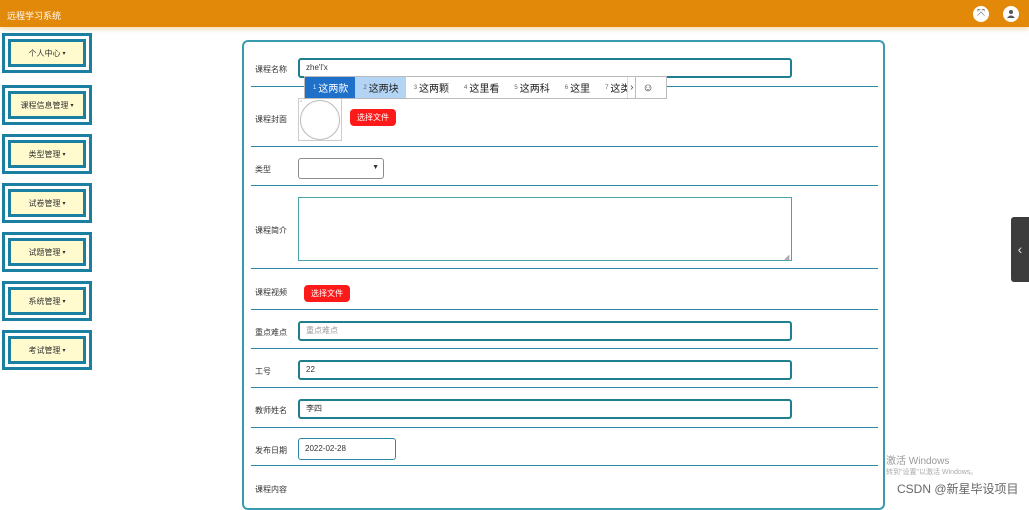 The image size is (1029, 510). I want to click on publish-date-input: 2022-02-28, so click(347, 449).